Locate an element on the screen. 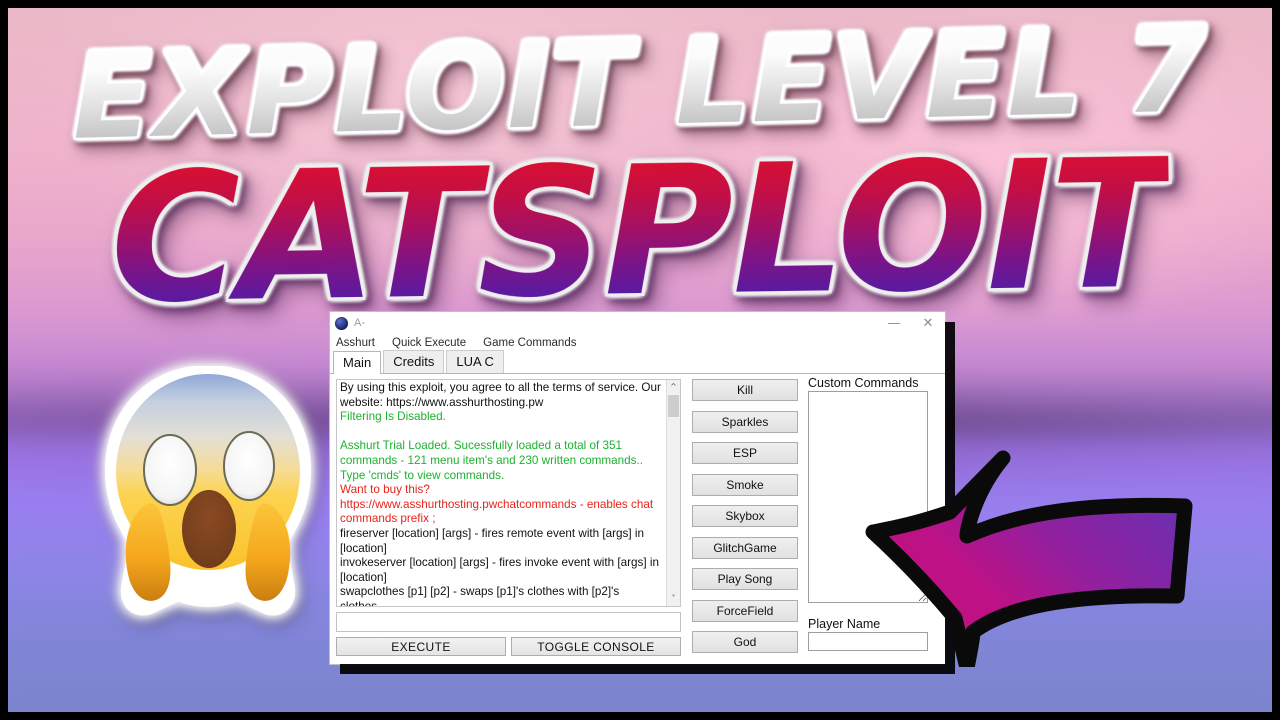 The height and width of the screenshot is (720, 1280). menu-item-quick-execute: Quick Execute is located at coordinates (429, 343).